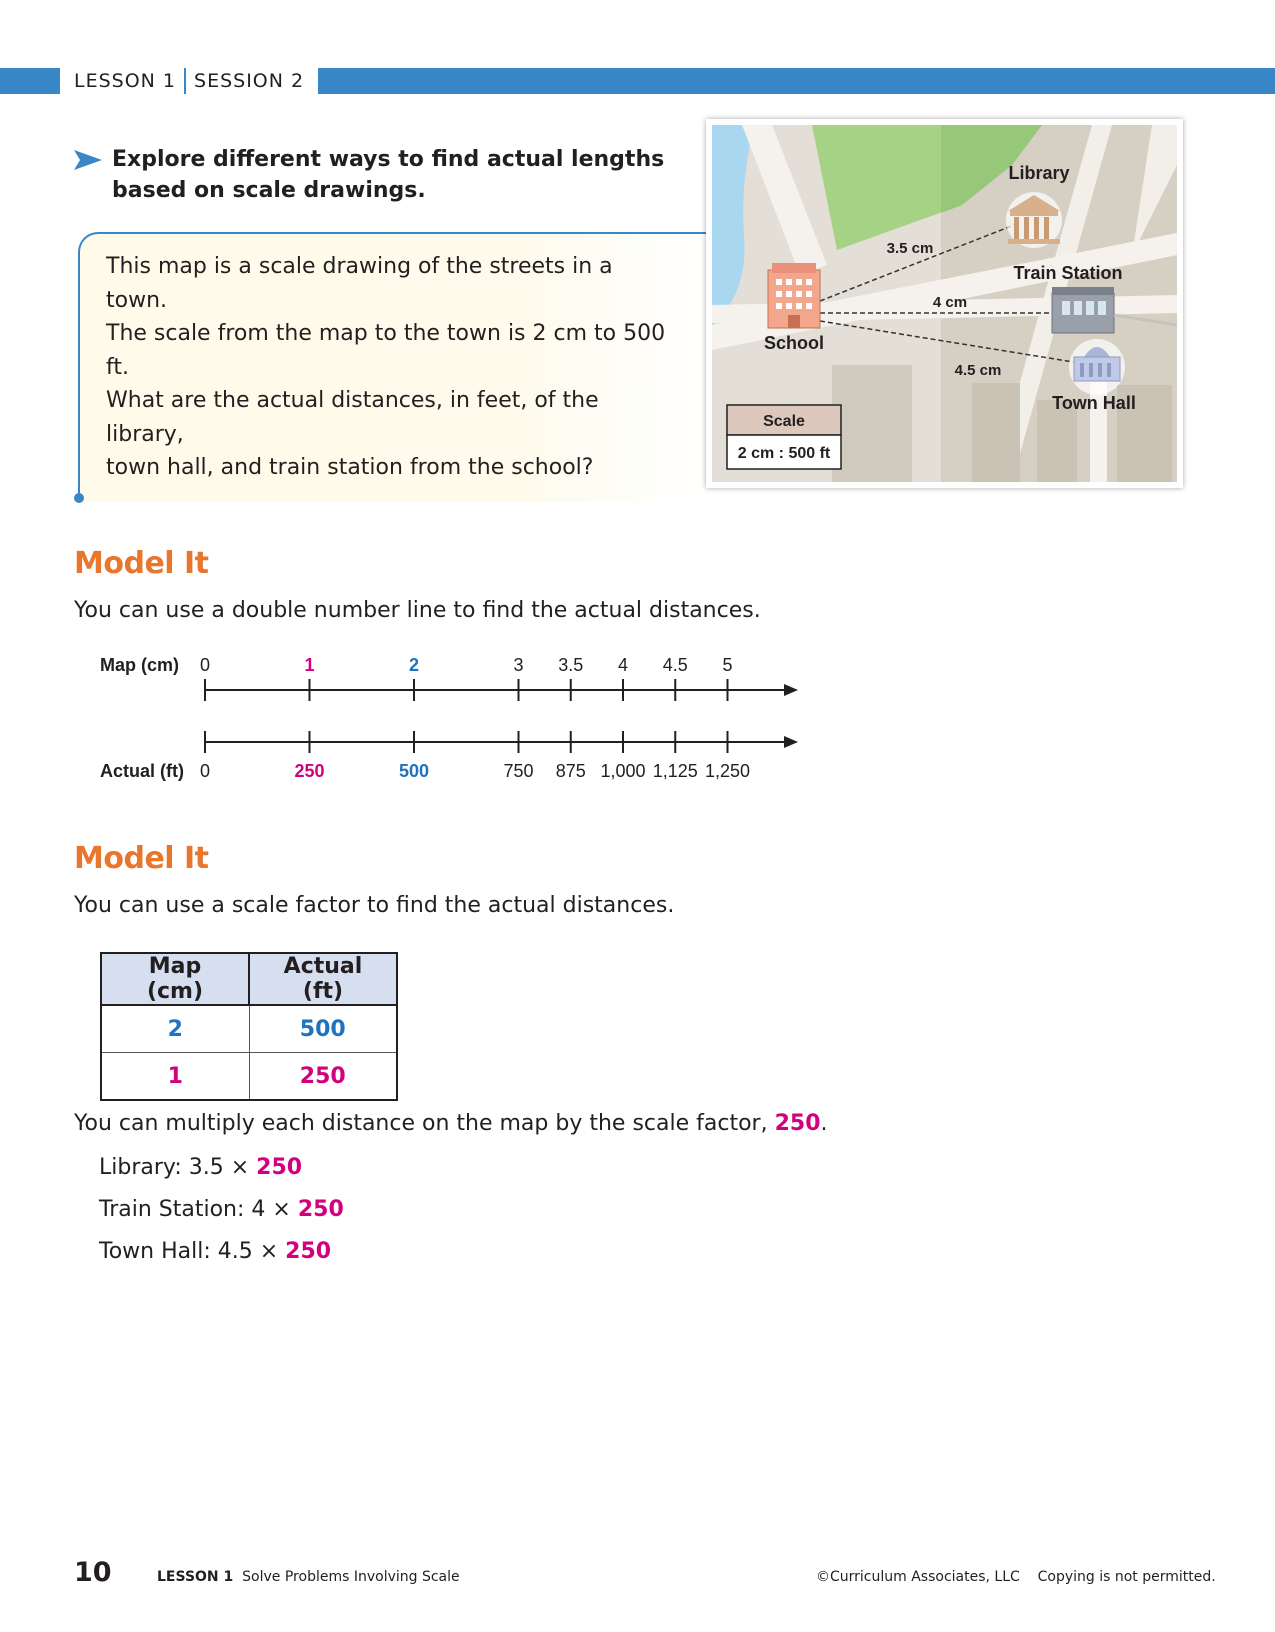 Image resolution: width=1275 pixels, height=1632 pixels. What do you see at coordinates (125, 81) in the screenshot?
I see `header-lesson: LESSON 1` at bounding box center [125, 81].